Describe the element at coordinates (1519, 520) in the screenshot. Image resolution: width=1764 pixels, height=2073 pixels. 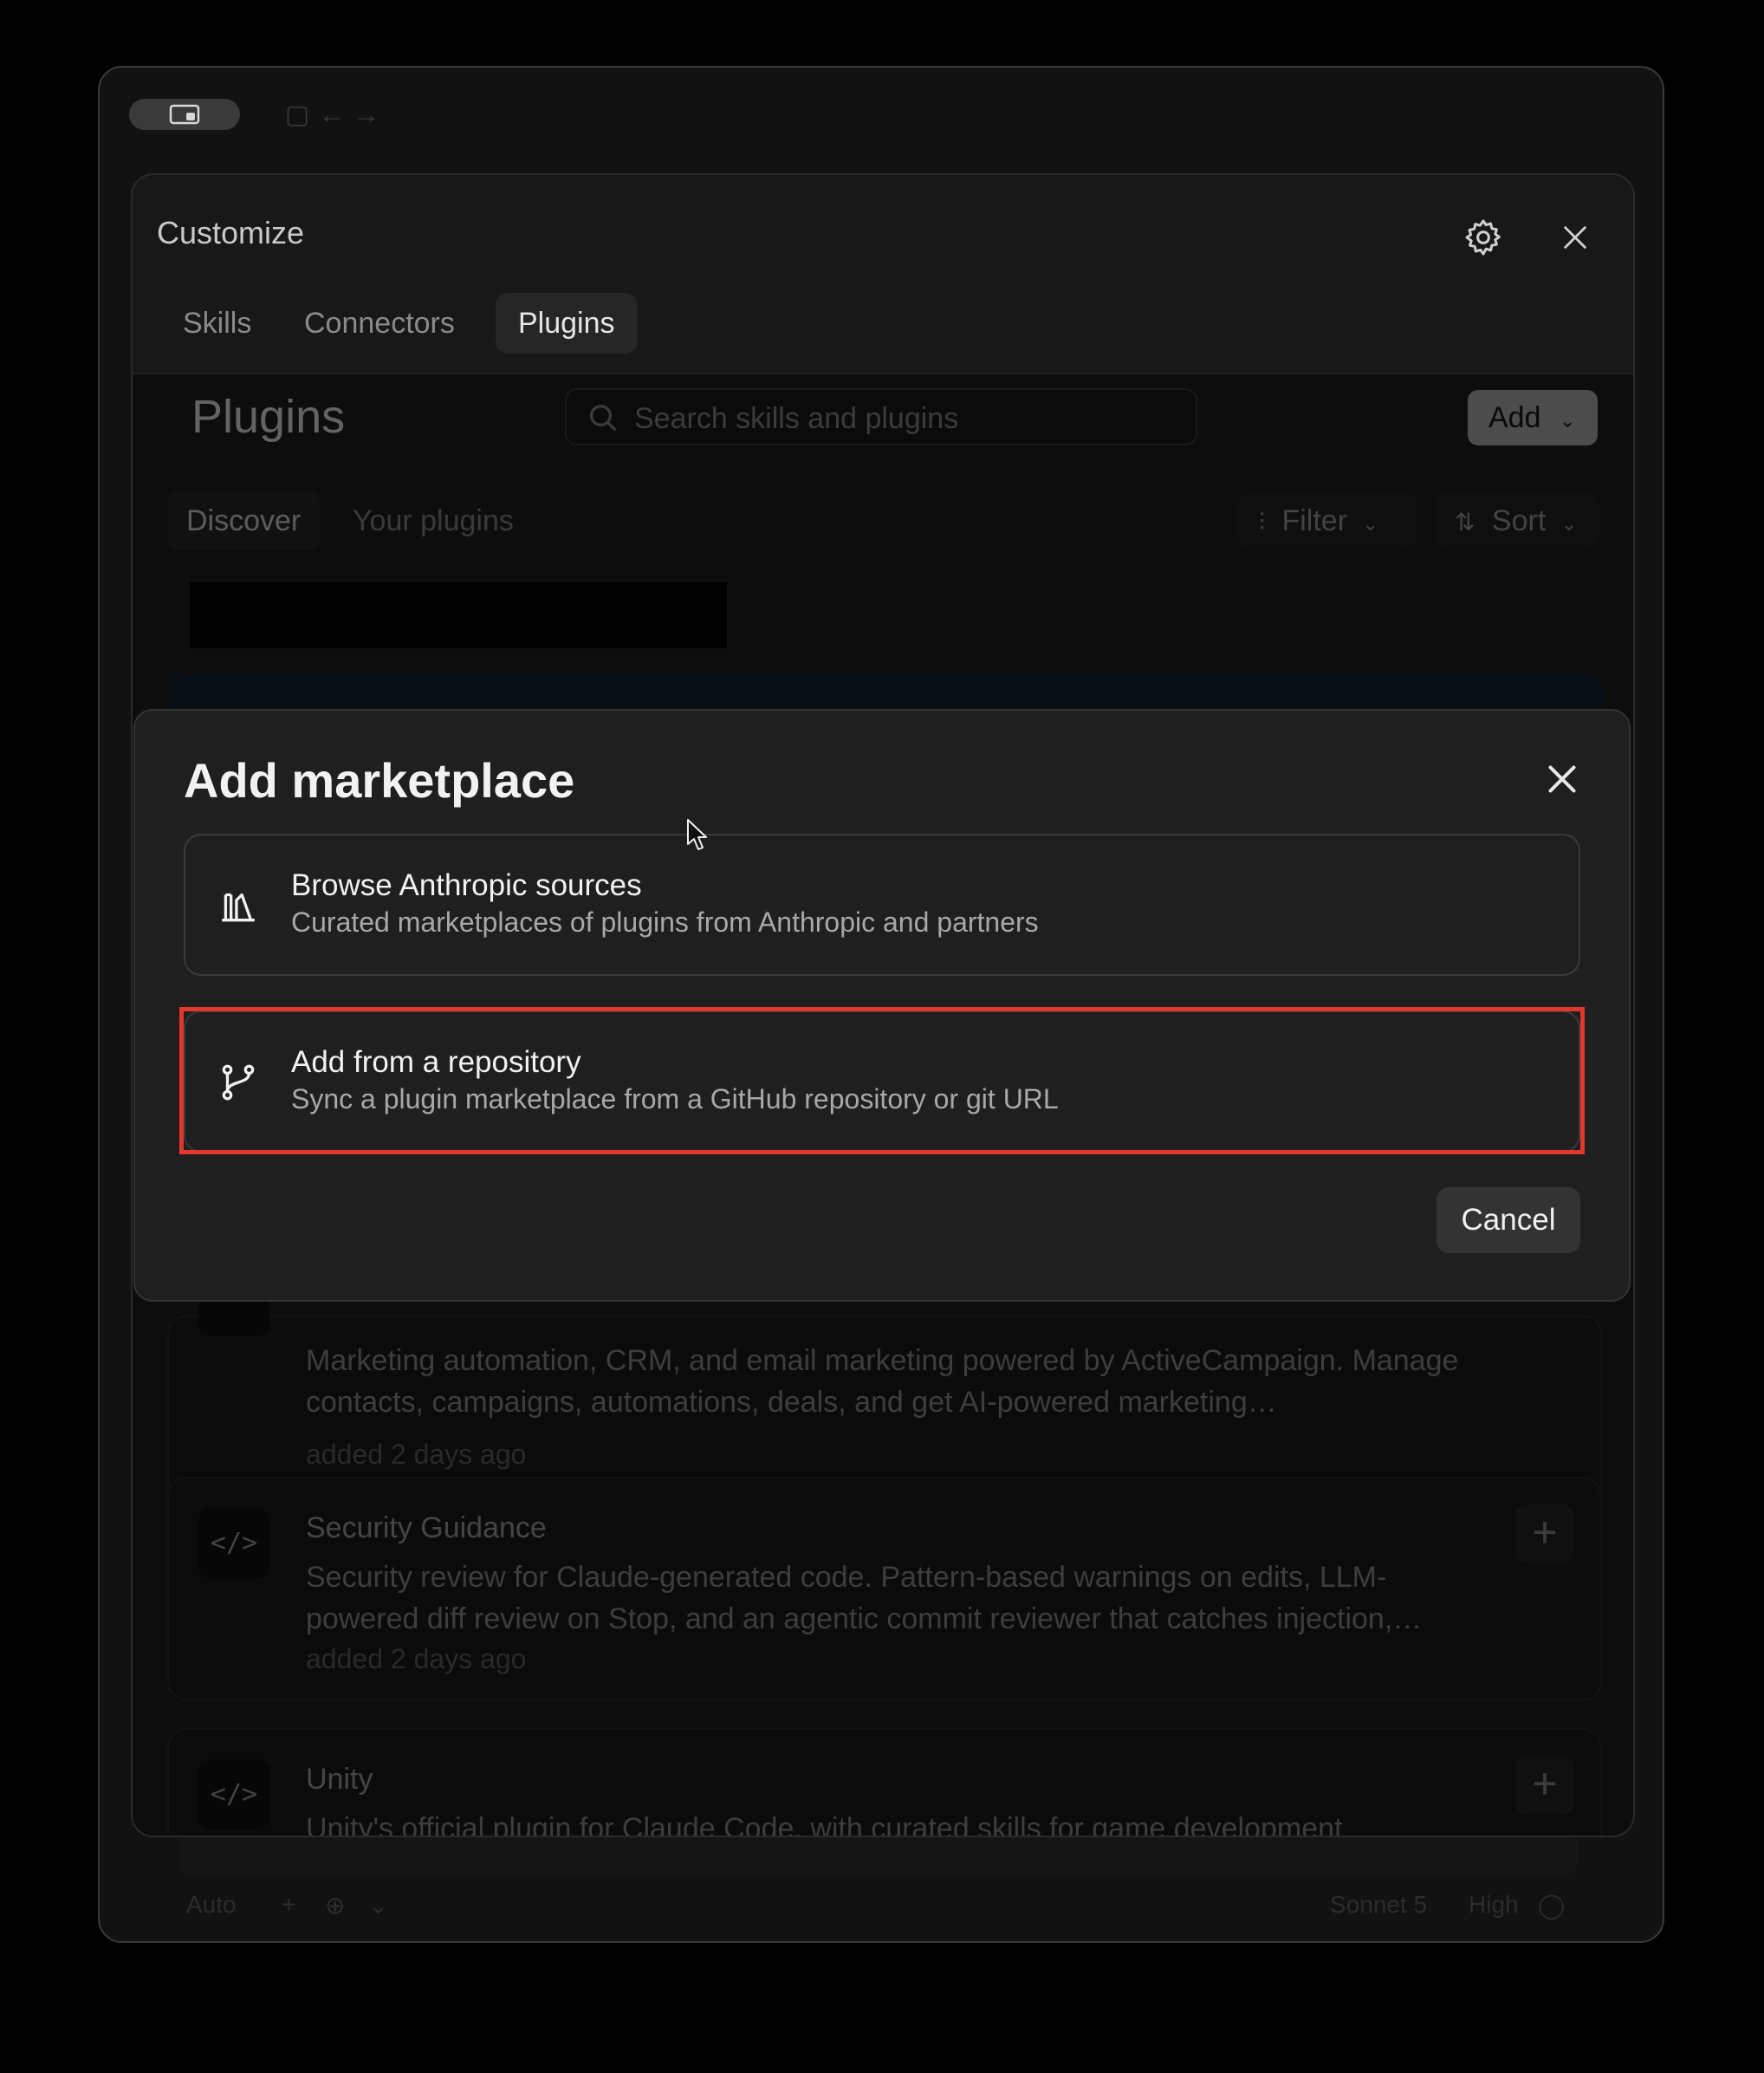
I see `sort-label: Sort` at that location.